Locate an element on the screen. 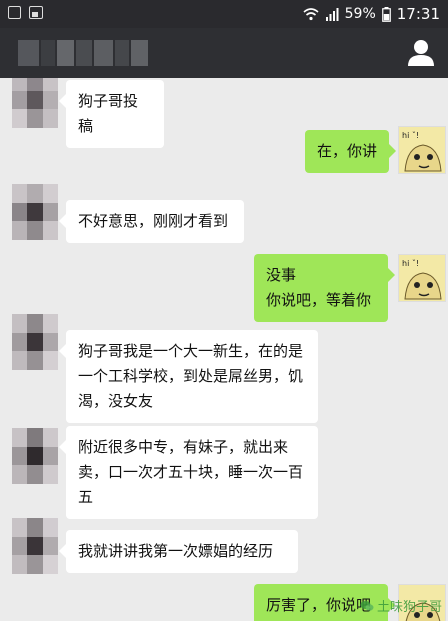  wifi-icon is located at coordinates (311, 13).